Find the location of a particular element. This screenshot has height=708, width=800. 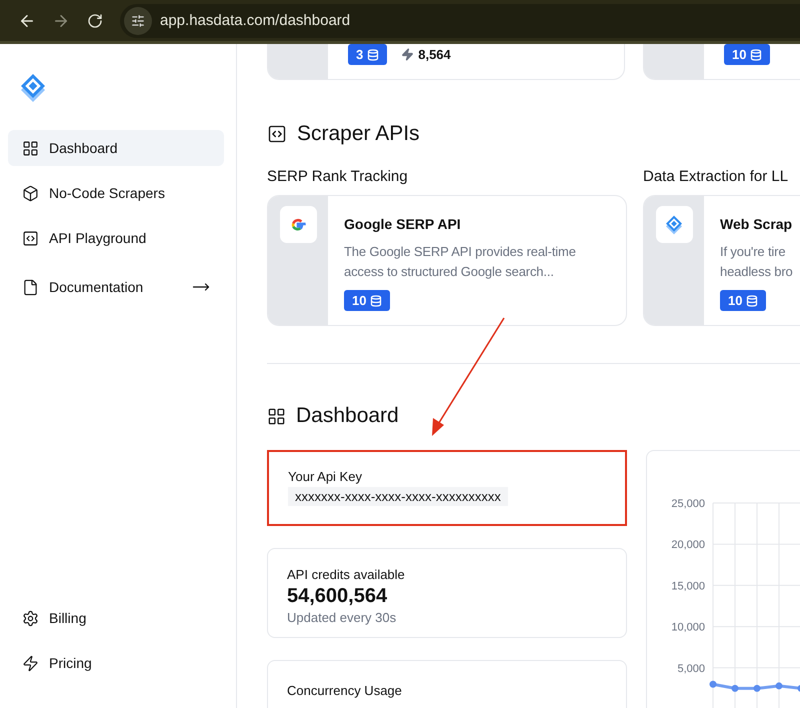

scraper-card: Google SERP API The Google SERP API provides real-time access to structured Google search... 10 is located at coordinates (447, 260).